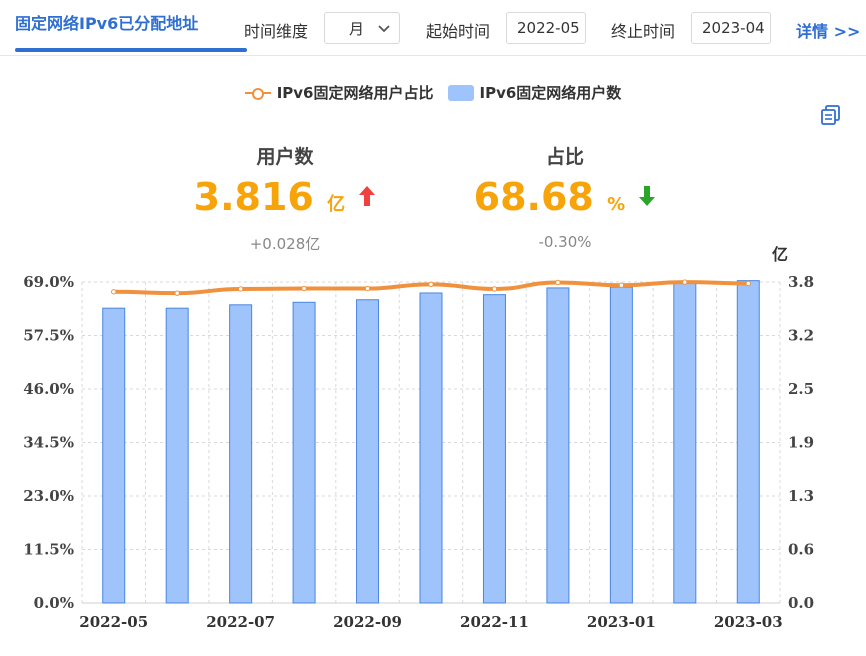  Describe the element at coordinates (106, 22) in the screenshot. I see `tab-ipv6-fixed-address: 固定网络IPv6已分配地址` at that location.